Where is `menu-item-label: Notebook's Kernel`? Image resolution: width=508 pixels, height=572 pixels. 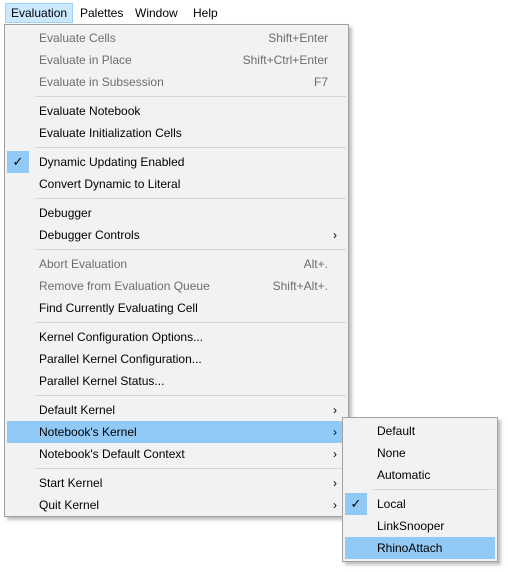
menu-item-label: Notebook's Kernel is located at coordinates (88, 432).